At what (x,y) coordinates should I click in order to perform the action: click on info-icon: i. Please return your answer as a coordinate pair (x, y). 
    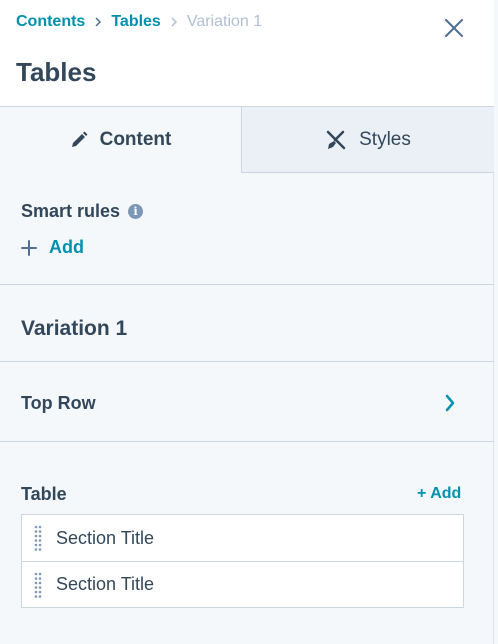
    Looking at the image, I should click on (136, 211).